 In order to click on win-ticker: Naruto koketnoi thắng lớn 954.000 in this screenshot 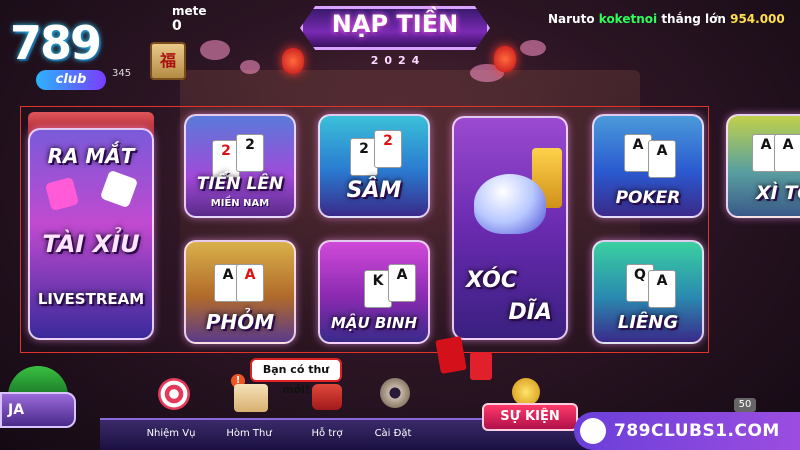, I will do `click(666, 19)`.